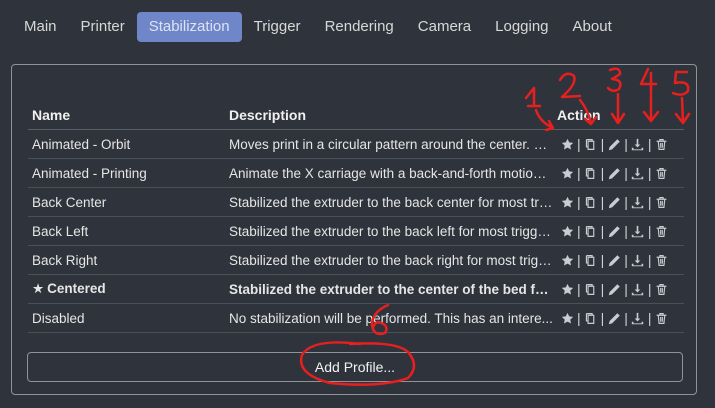 This screenshot has height=408, width=715. What do you see at coordinates (126, 173) in the screenshot?
I see `profile-name: Animated - Printing` at bounding box center [126, 173].